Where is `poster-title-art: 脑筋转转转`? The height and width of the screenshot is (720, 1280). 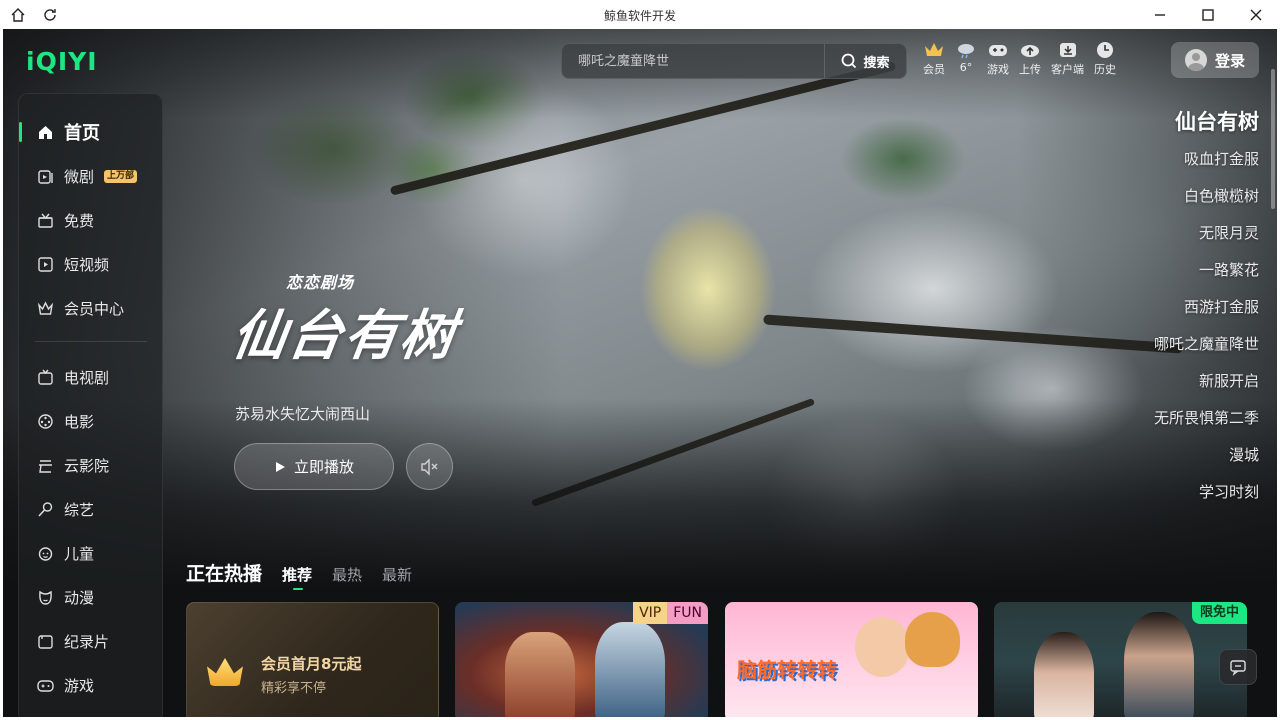
poster-title-art: 脑筋转转转 is located at coordinates (787, 670).